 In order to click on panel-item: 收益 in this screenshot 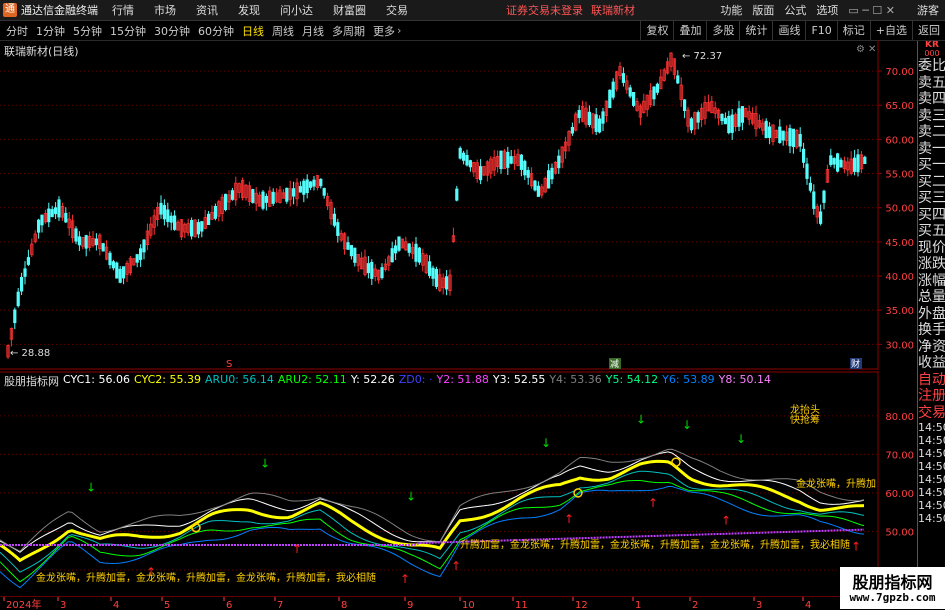, I will do `click(931, 363)`.